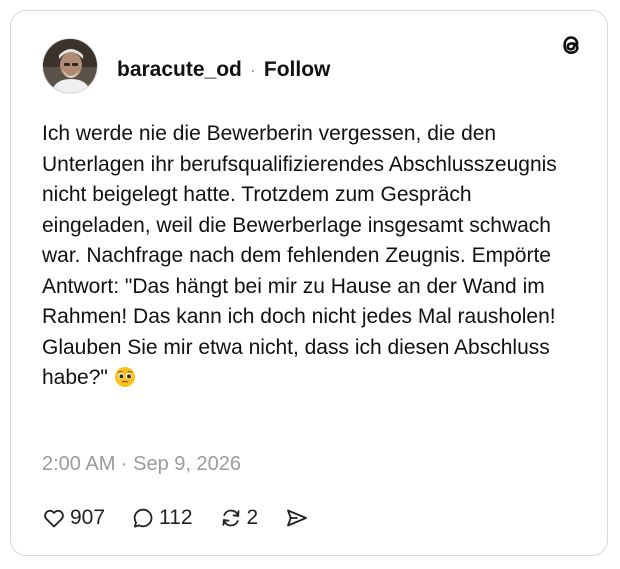 The width and height of the screenshot is (620, 569). Describe the element at coordinates (124, 377) in the screenshot. I see `pleading-face-emoji` at that location.